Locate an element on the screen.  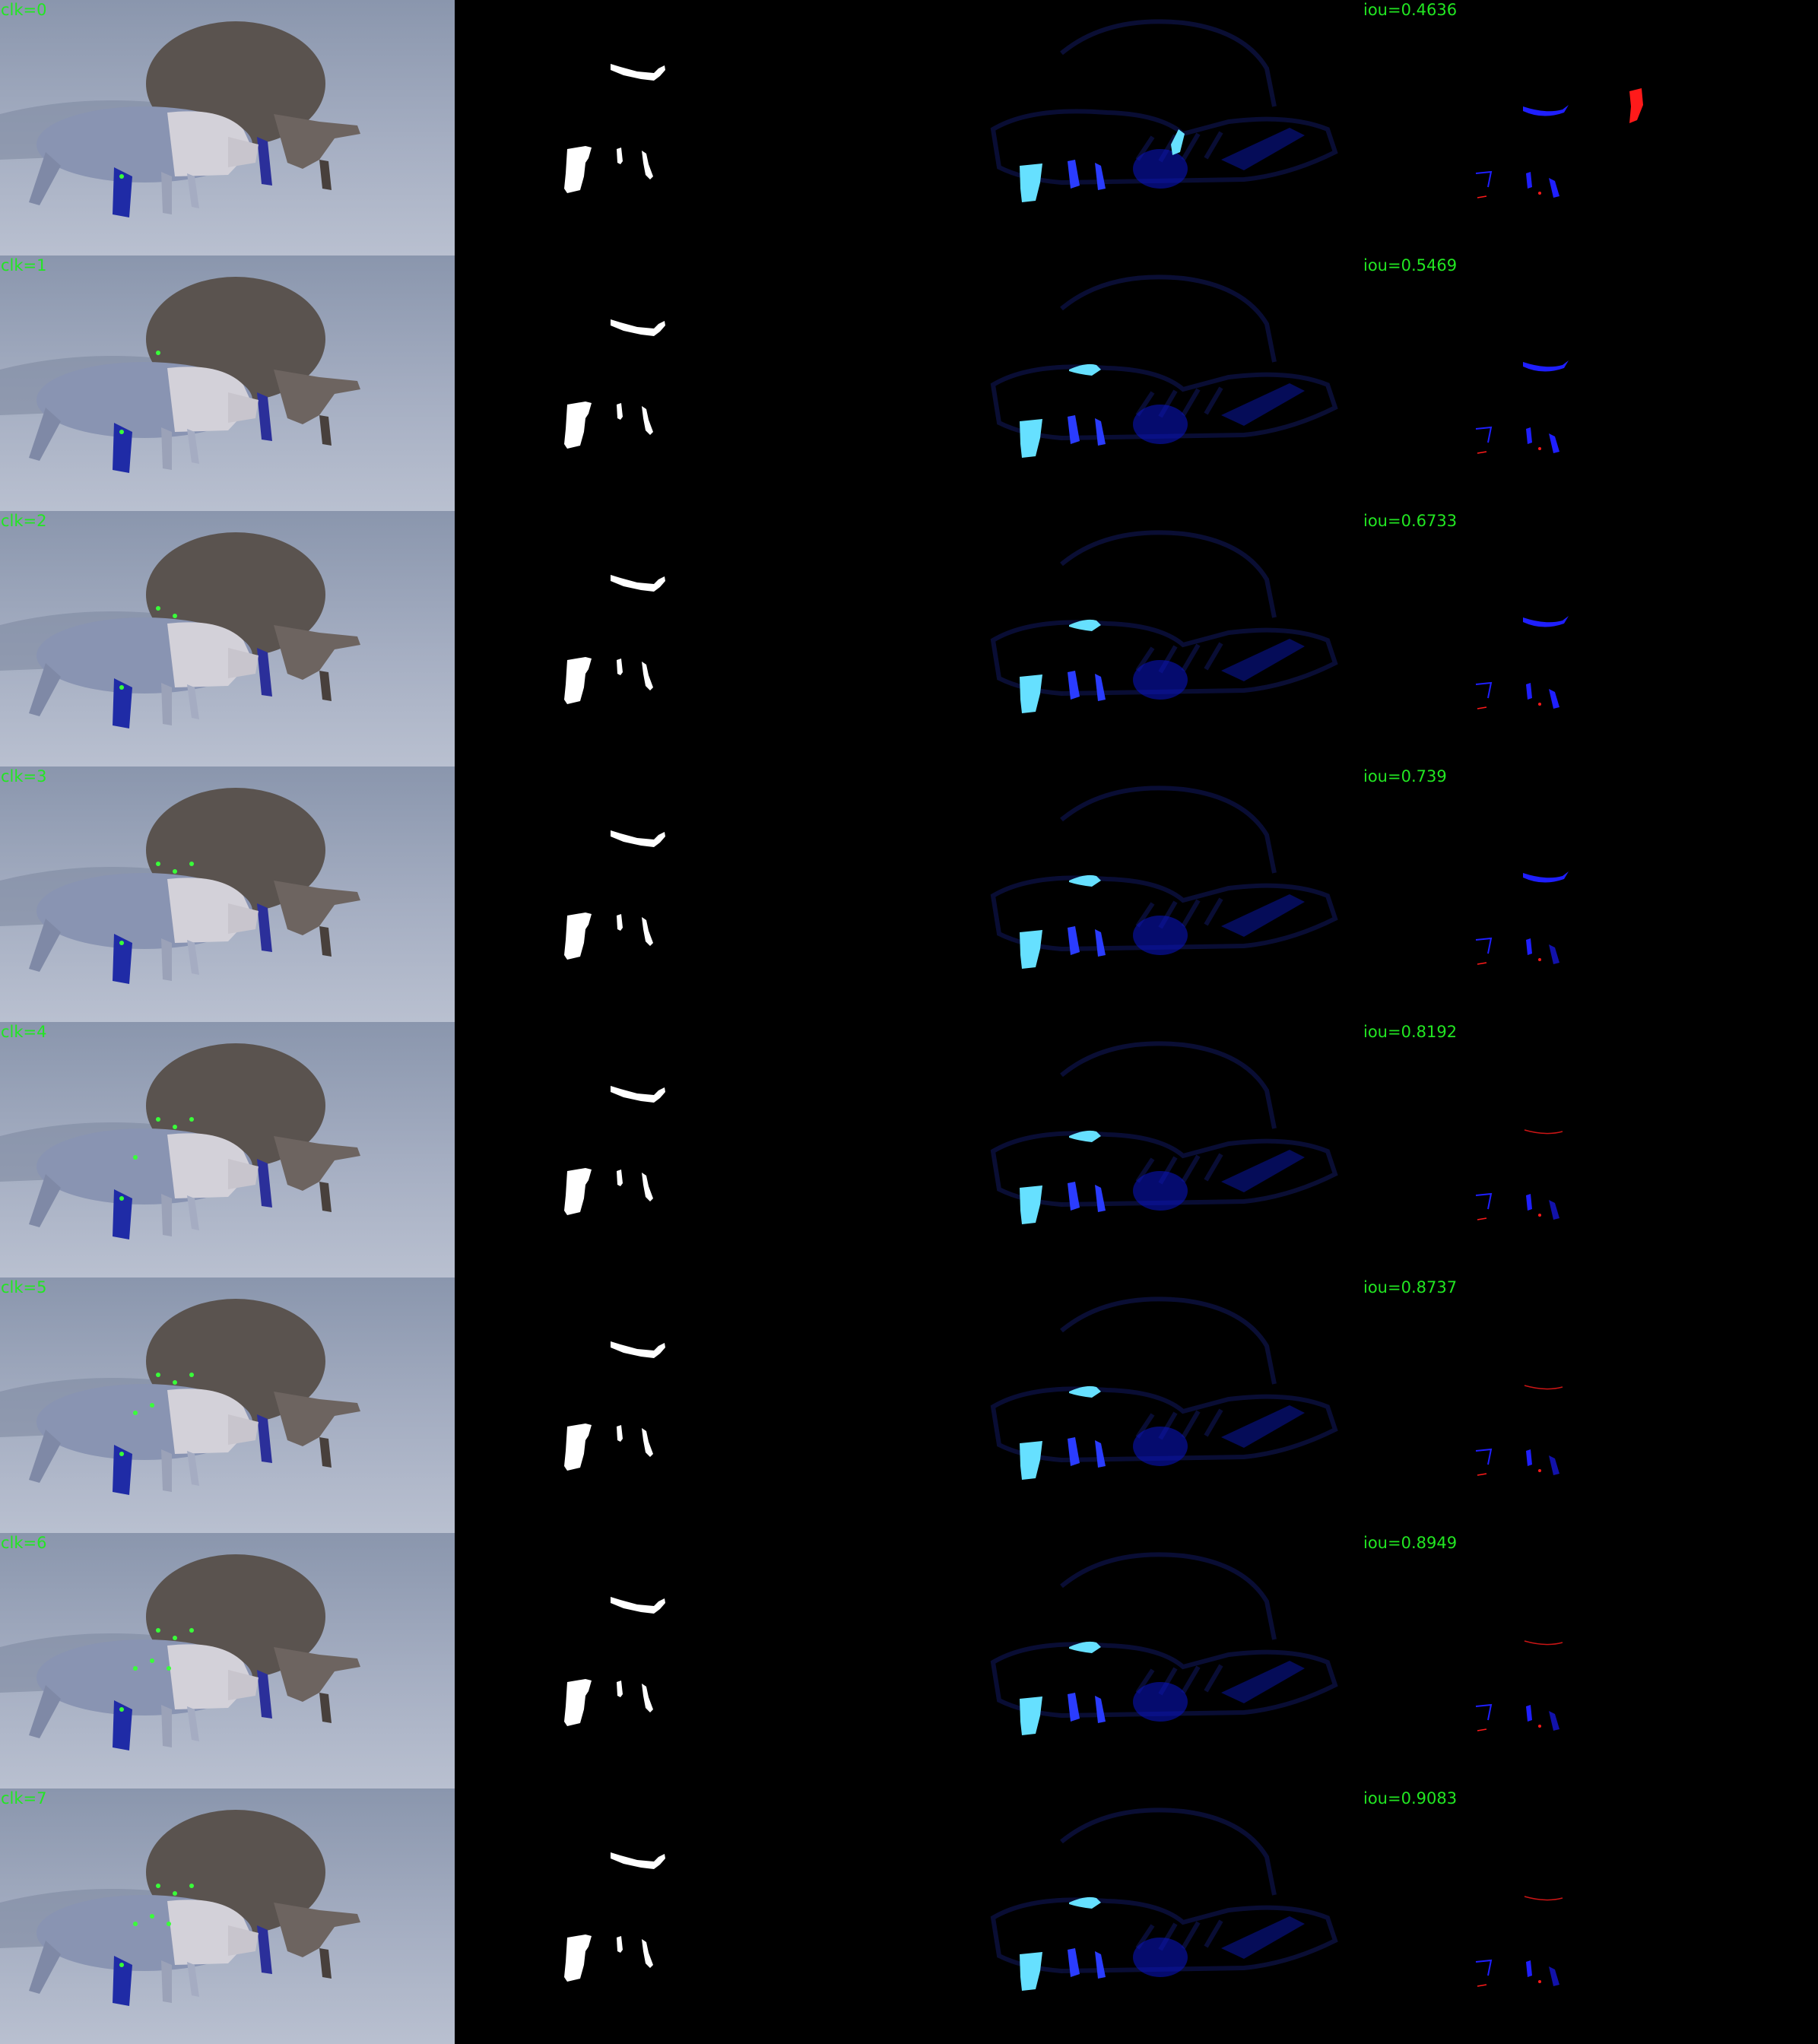
result-row: clk=3 iou=0.739 is located at coordinates (909, 894).